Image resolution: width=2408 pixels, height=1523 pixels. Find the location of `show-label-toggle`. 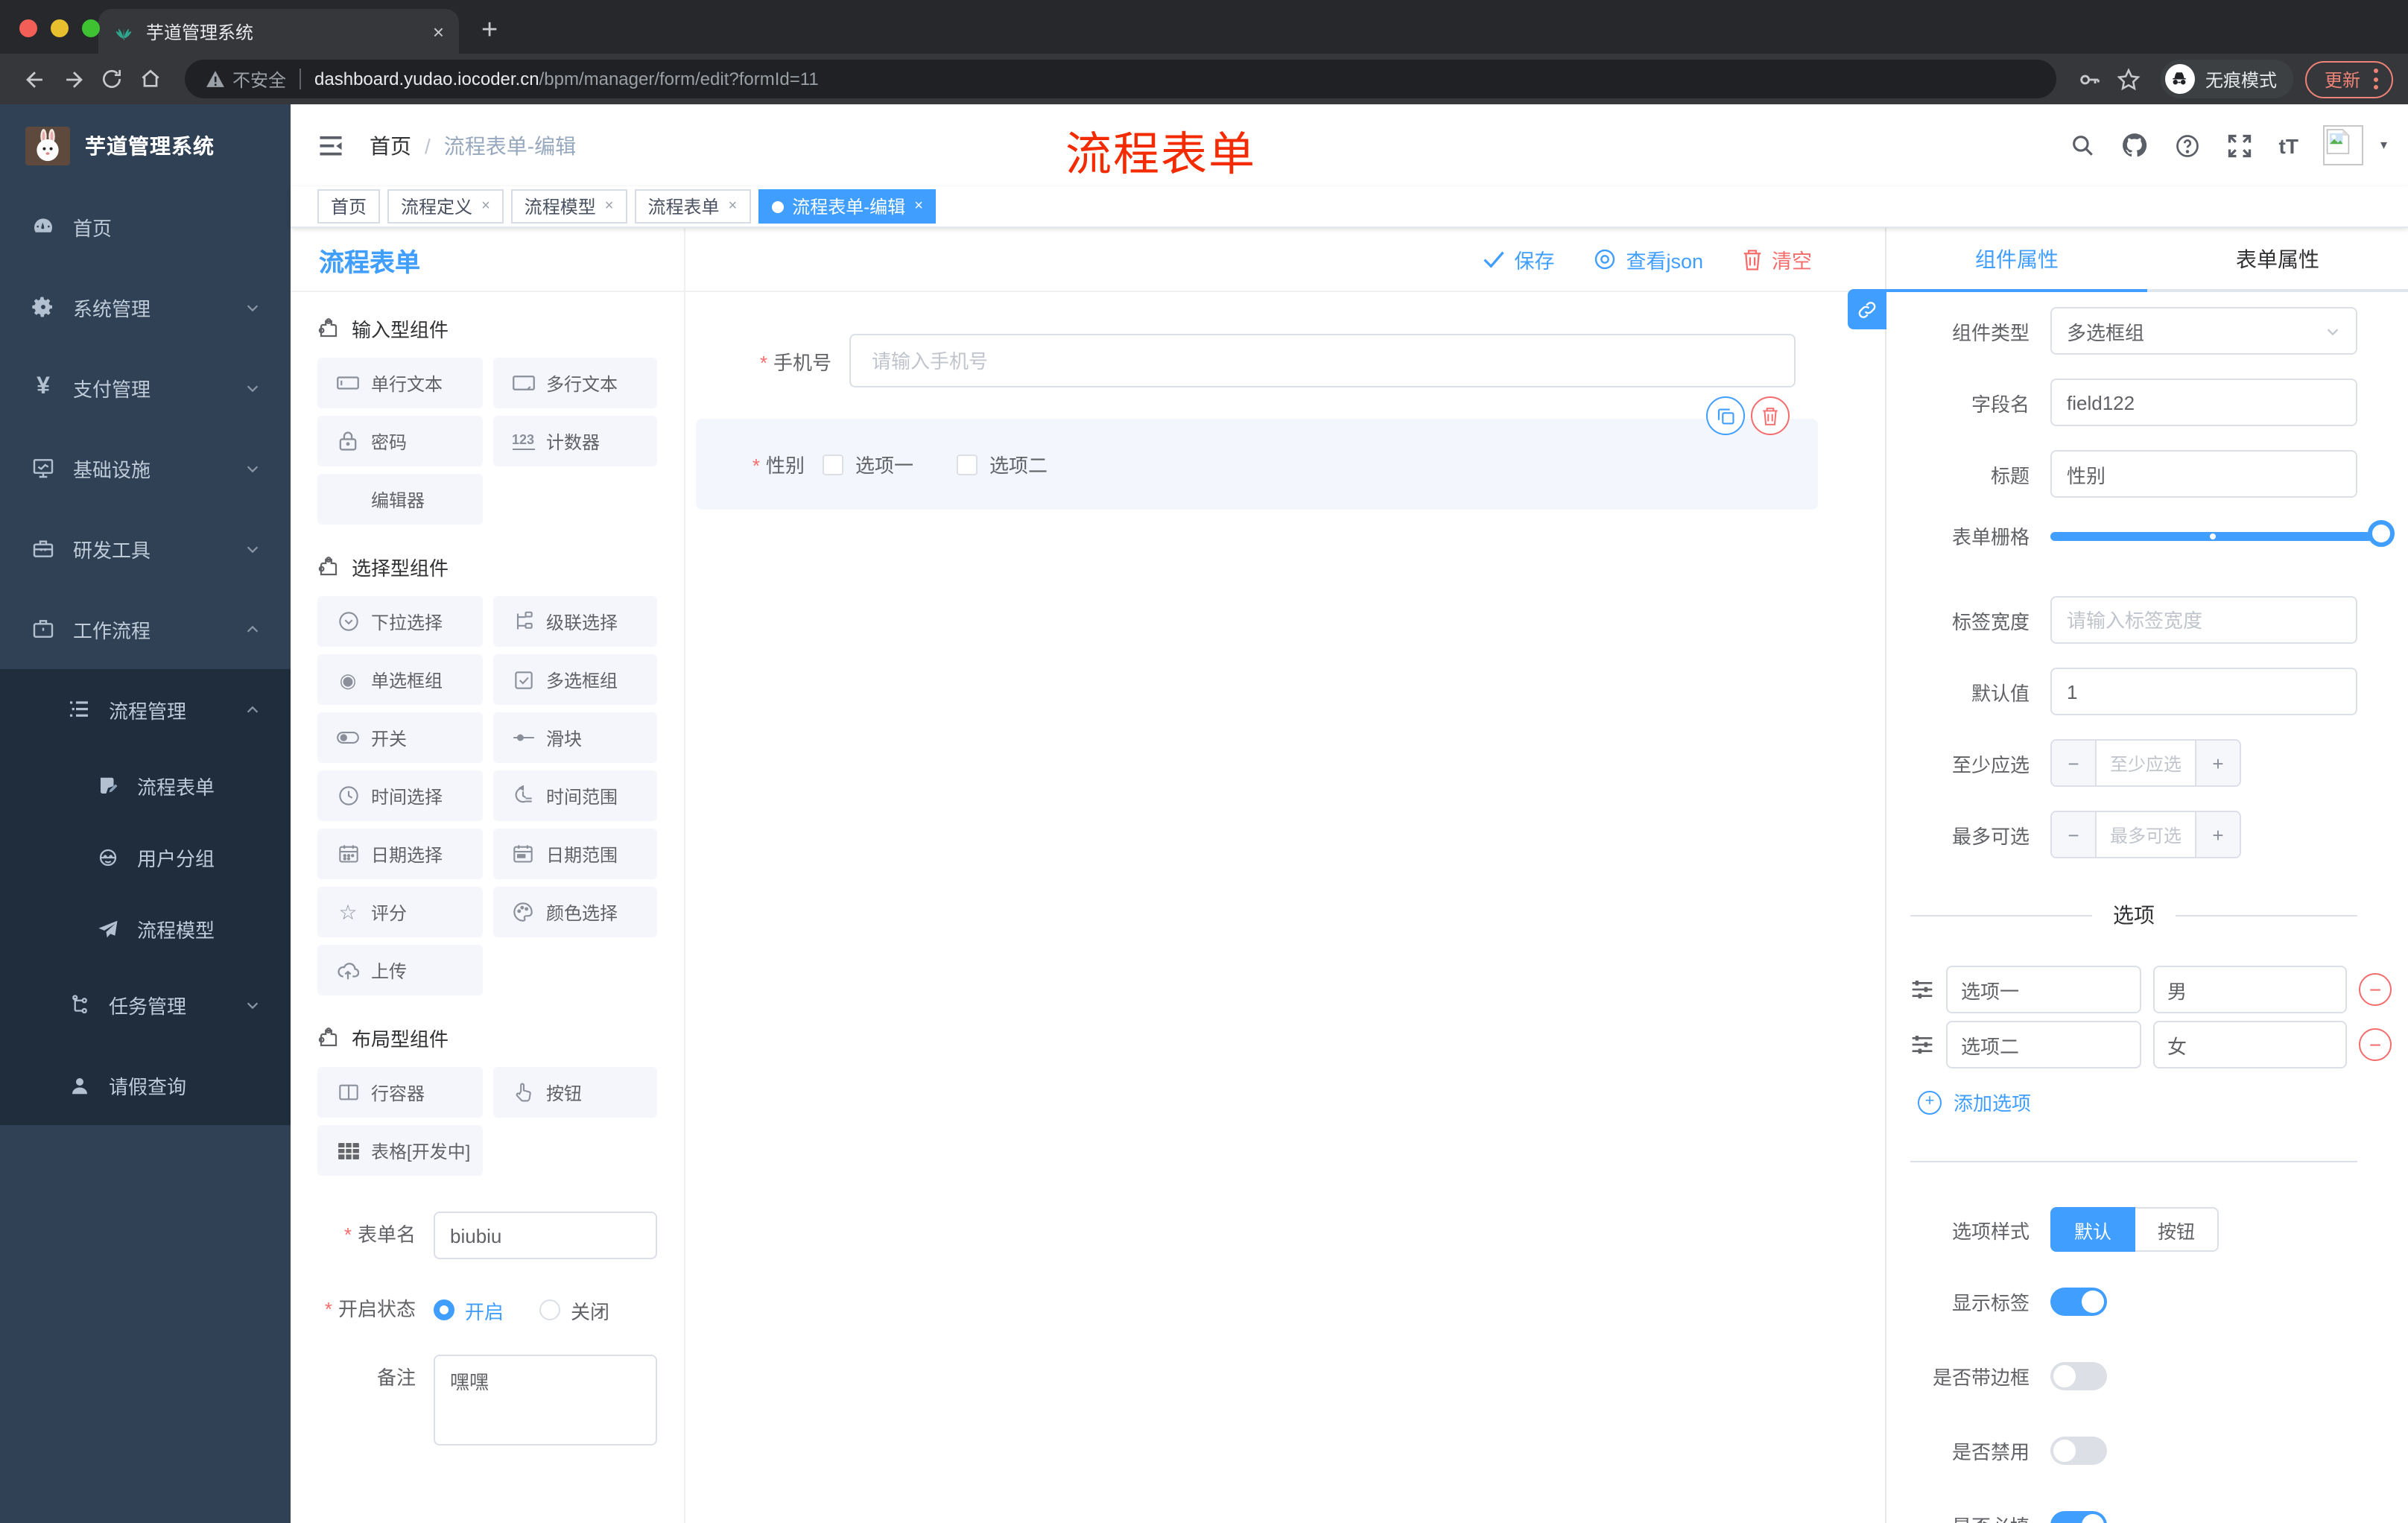

show-label-toggle is located at coordinates (2078, 1302).